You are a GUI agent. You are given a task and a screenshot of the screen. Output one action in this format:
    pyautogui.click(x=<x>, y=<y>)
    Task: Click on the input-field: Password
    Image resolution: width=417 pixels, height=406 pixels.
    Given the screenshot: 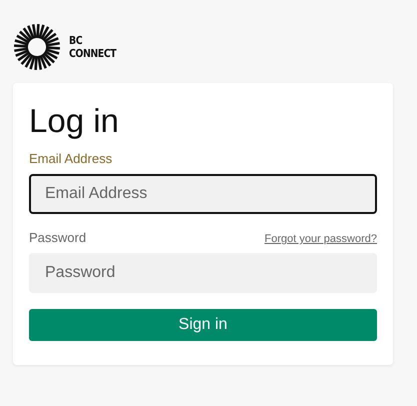 What is the action you would take?
    pyautogui.click(x=203, y=273)
    